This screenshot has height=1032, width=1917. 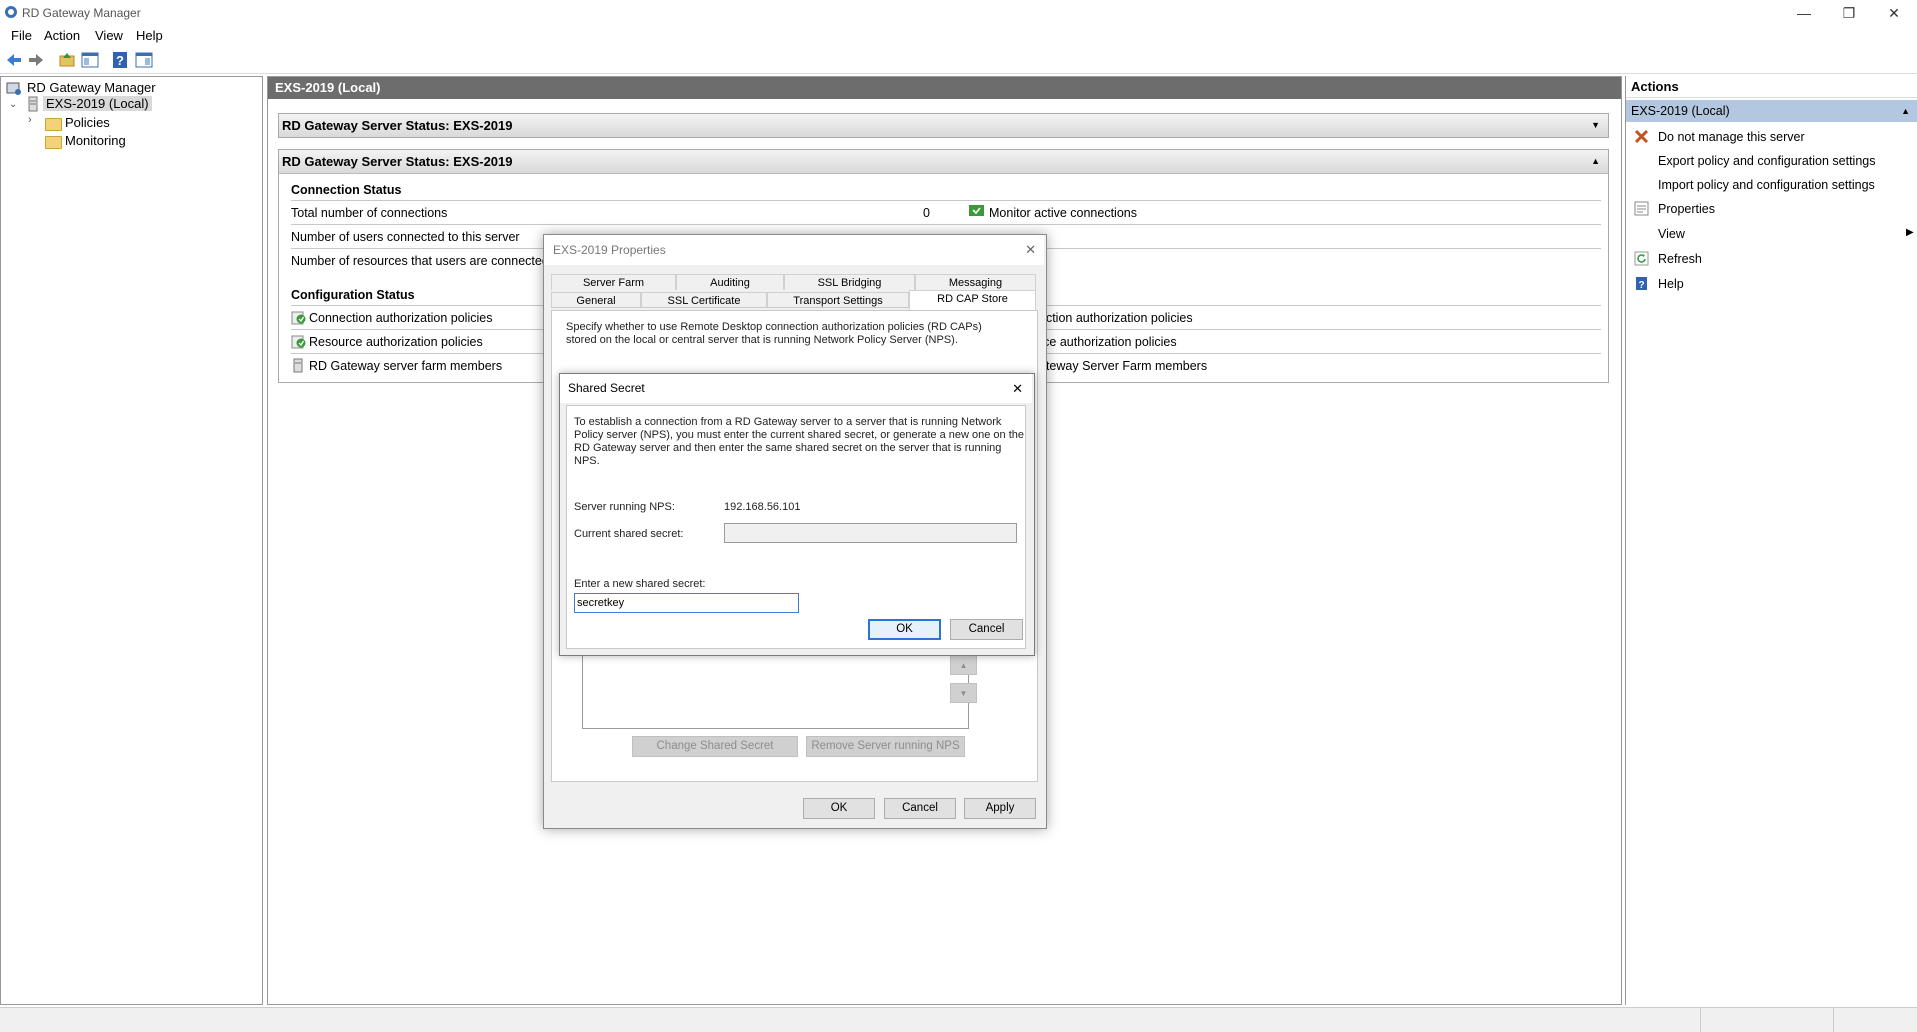 I want to click on collapse-panel-icon: ▲, so click(x=1595, y=161).